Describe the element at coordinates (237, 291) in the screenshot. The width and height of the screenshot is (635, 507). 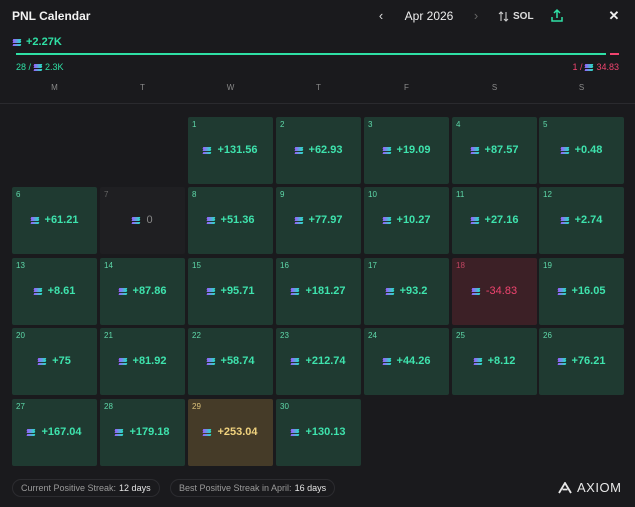
I see `day-pnl-value: +95.71` at that location.